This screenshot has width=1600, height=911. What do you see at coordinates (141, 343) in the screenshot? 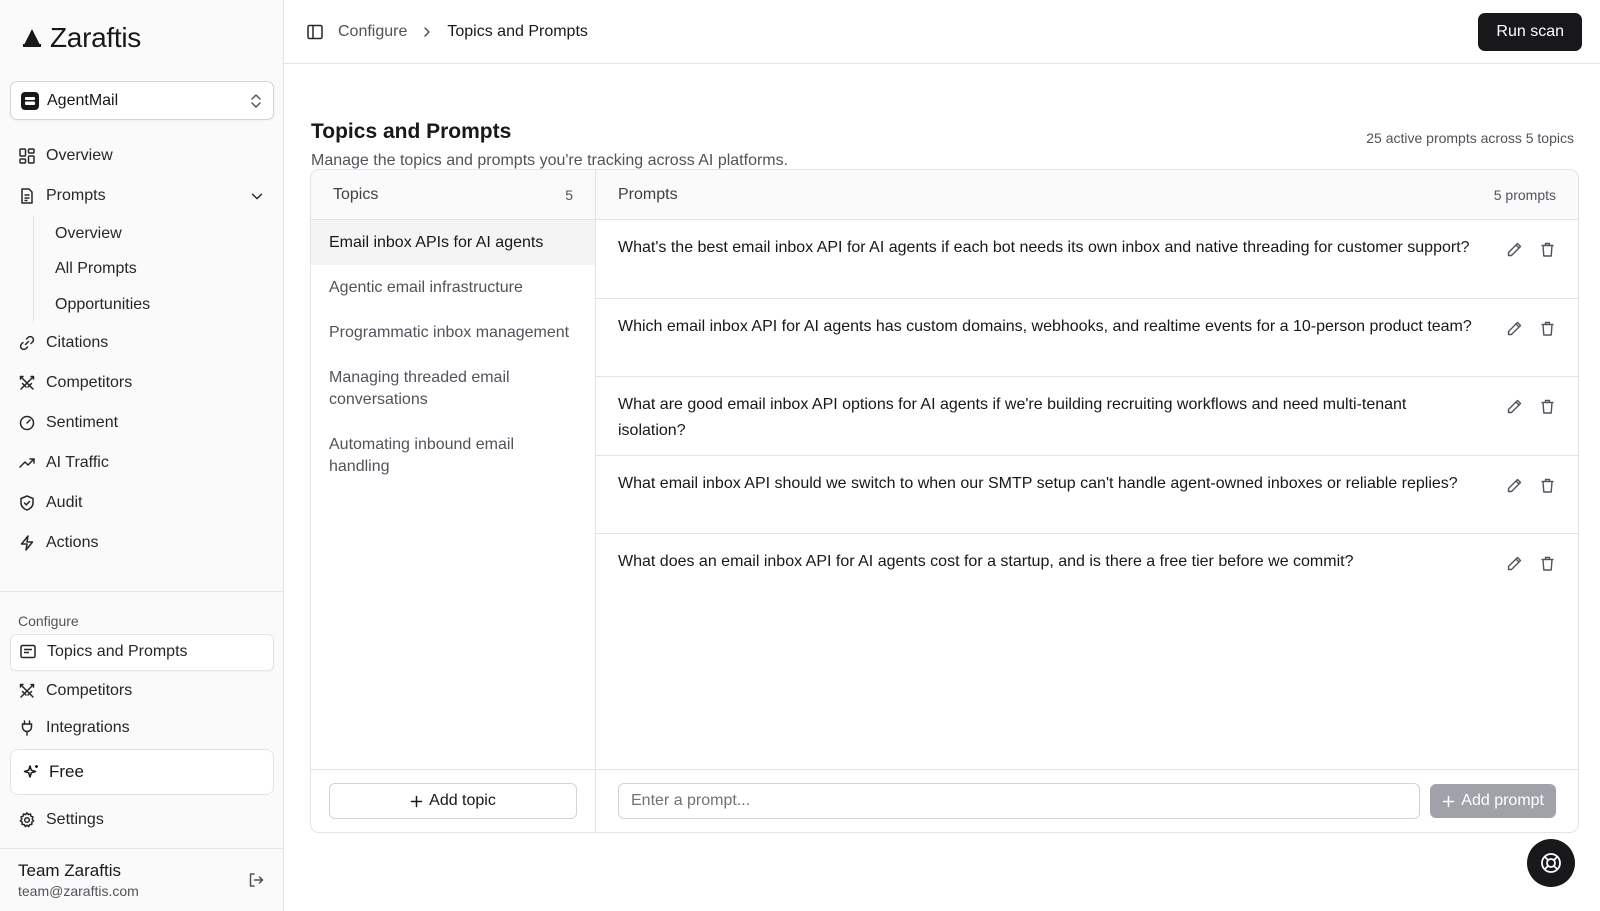
I see `nav-citations: Citations` at bounding box center [141, 343].